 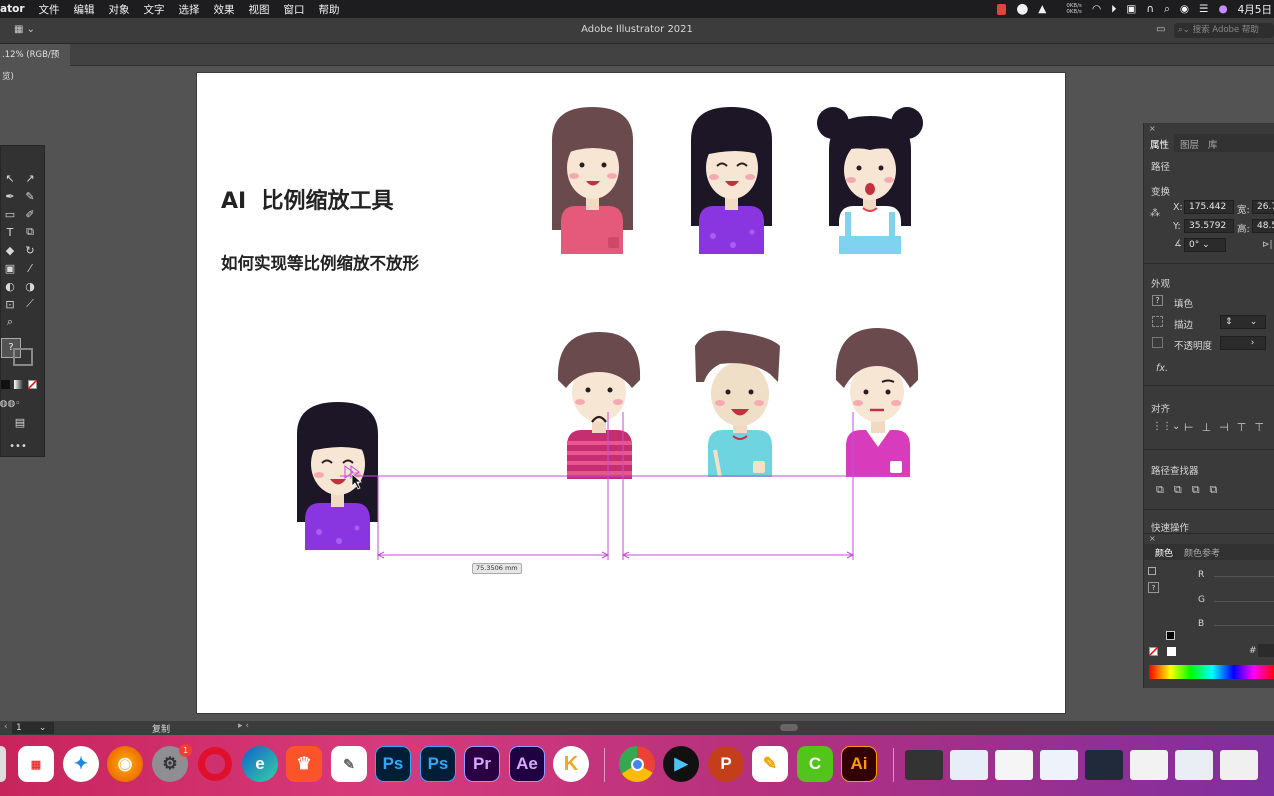 What do you see at coordinates (438, 764) in the screenshot?
I see `dock-photoshop-beta-icon: Ps` at bounding box center [438, 764].